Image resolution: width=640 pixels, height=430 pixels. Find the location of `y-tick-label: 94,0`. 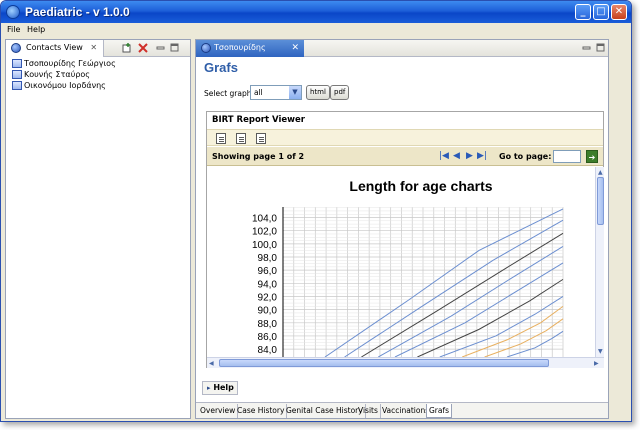

y-tick-label: 94,0 is located at coordinates (268, 284).